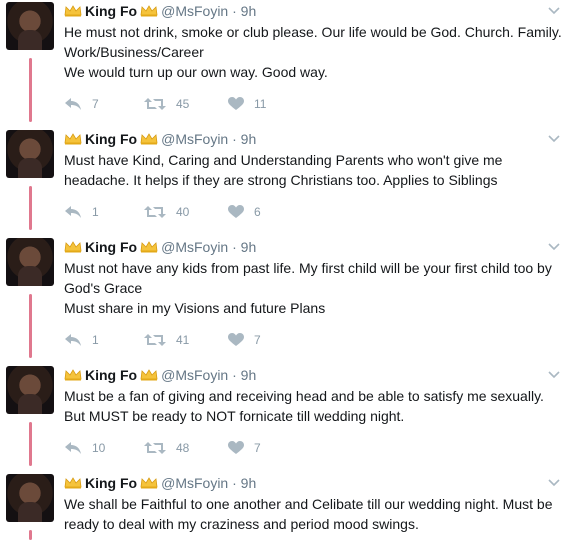 The image size is (580, 540). What do you see at coordinates (99, 448) in the screenshot?
I see `reply-count: 10` at bounding box center [99, 448].